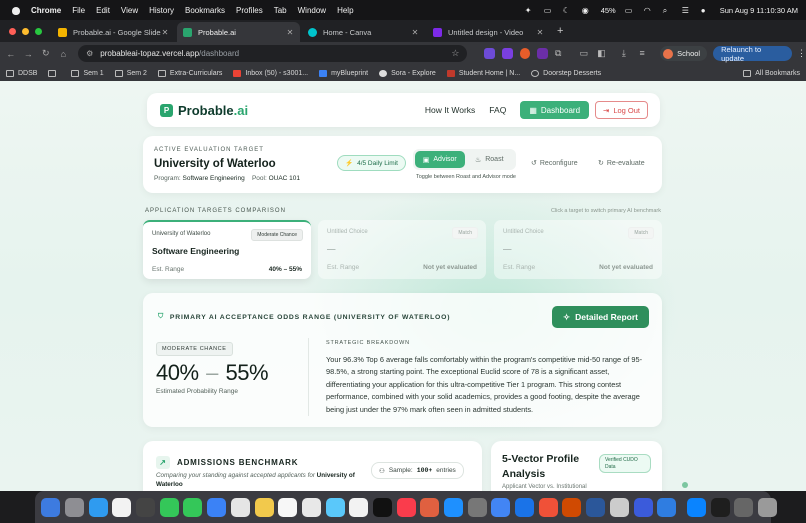 The height and width of the screenshot is (523, 806). What do you see at coordinates (771, 73) in the screenshot?
I see `all-bookmarks: All Bookmarks` at bounding box center [771, 73].